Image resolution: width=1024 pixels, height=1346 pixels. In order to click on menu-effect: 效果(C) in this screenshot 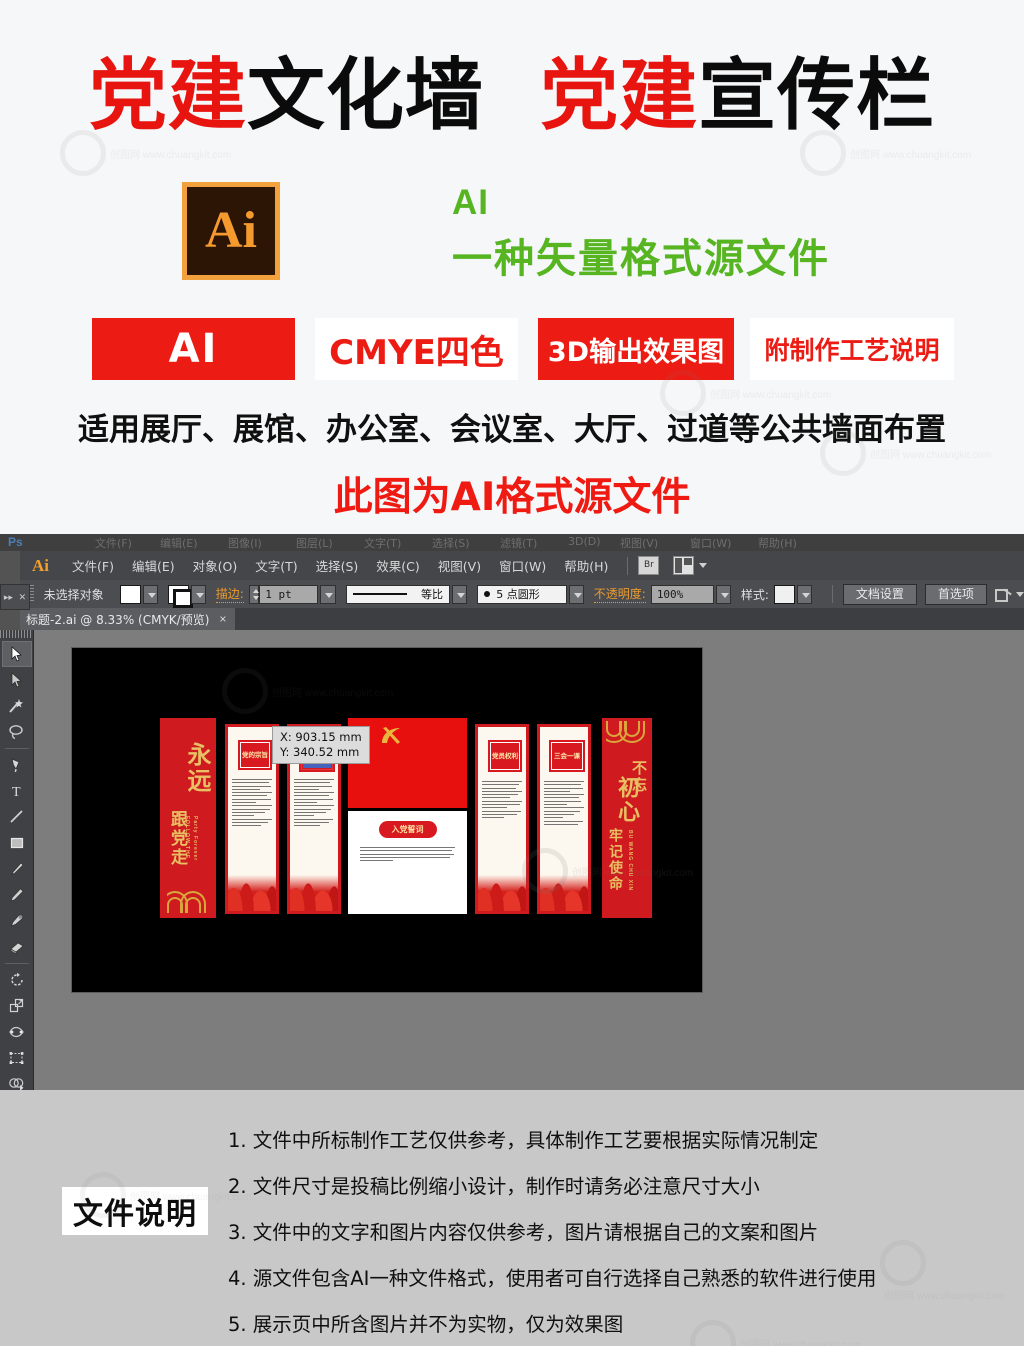, I will do `click(397, 565)`.